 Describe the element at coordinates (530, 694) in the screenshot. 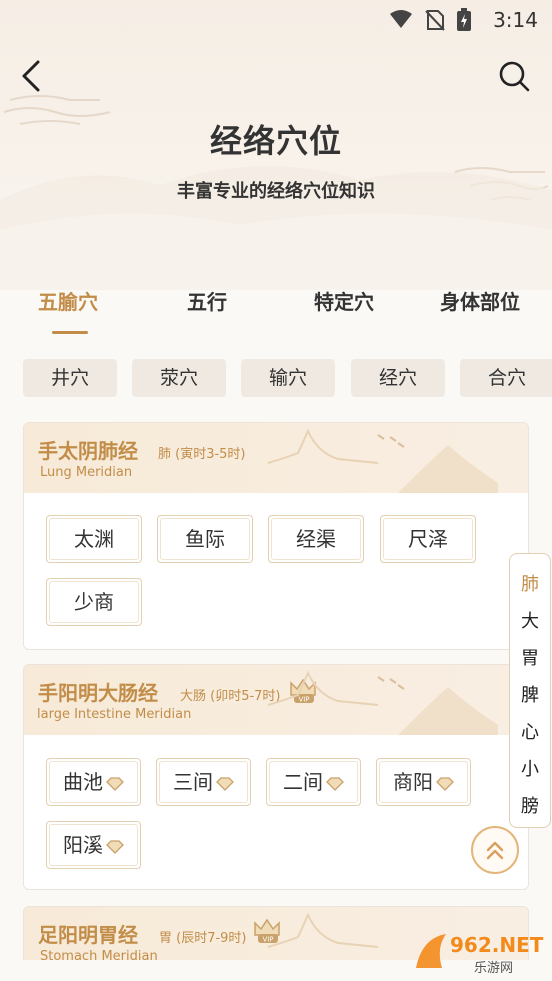

I see `side-index-item: 脾` at that location.